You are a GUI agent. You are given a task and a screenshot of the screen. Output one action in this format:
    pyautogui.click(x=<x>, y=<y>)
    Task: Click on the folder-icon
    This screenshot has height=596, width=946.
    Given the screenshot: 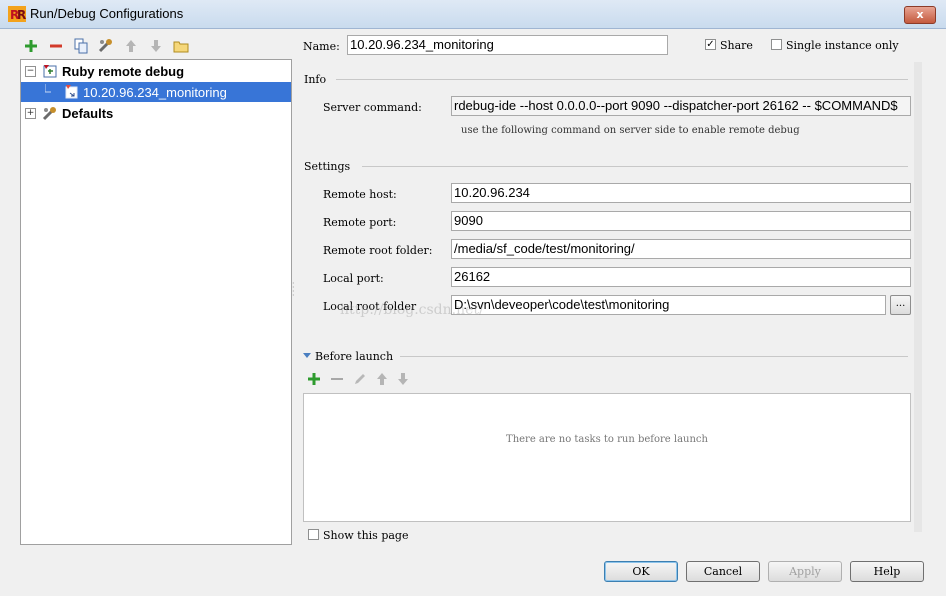 What is the action you would take?
    pyautogui.click(x=181, y=46)
    